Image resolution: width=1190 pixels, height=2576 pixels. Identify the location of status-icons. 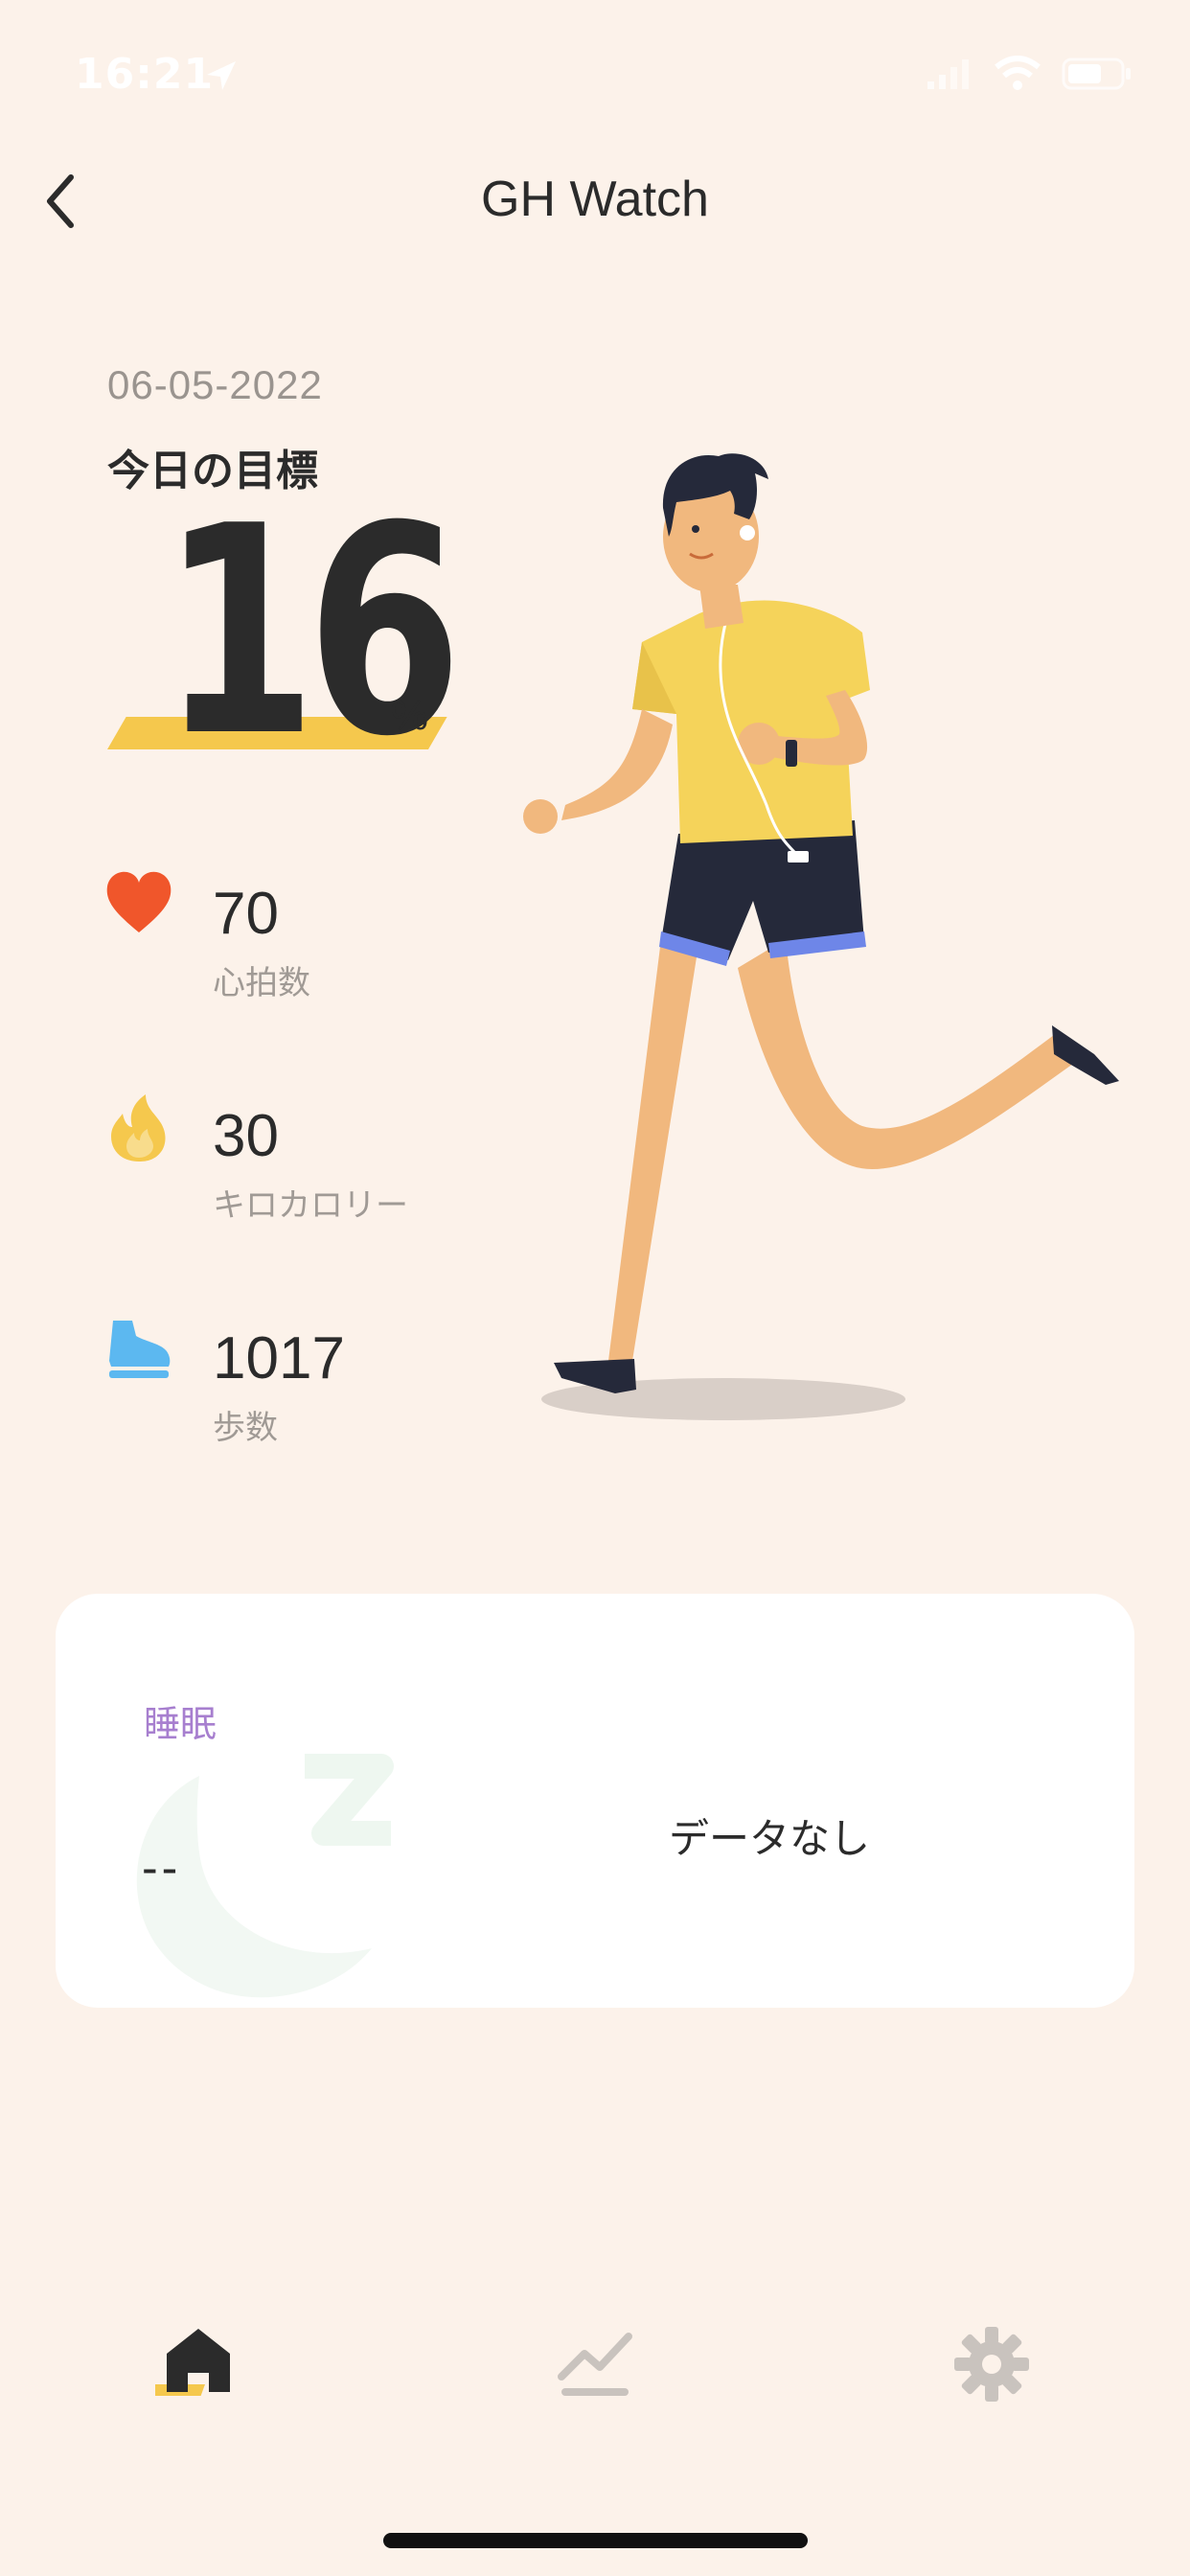
(1030, 74).